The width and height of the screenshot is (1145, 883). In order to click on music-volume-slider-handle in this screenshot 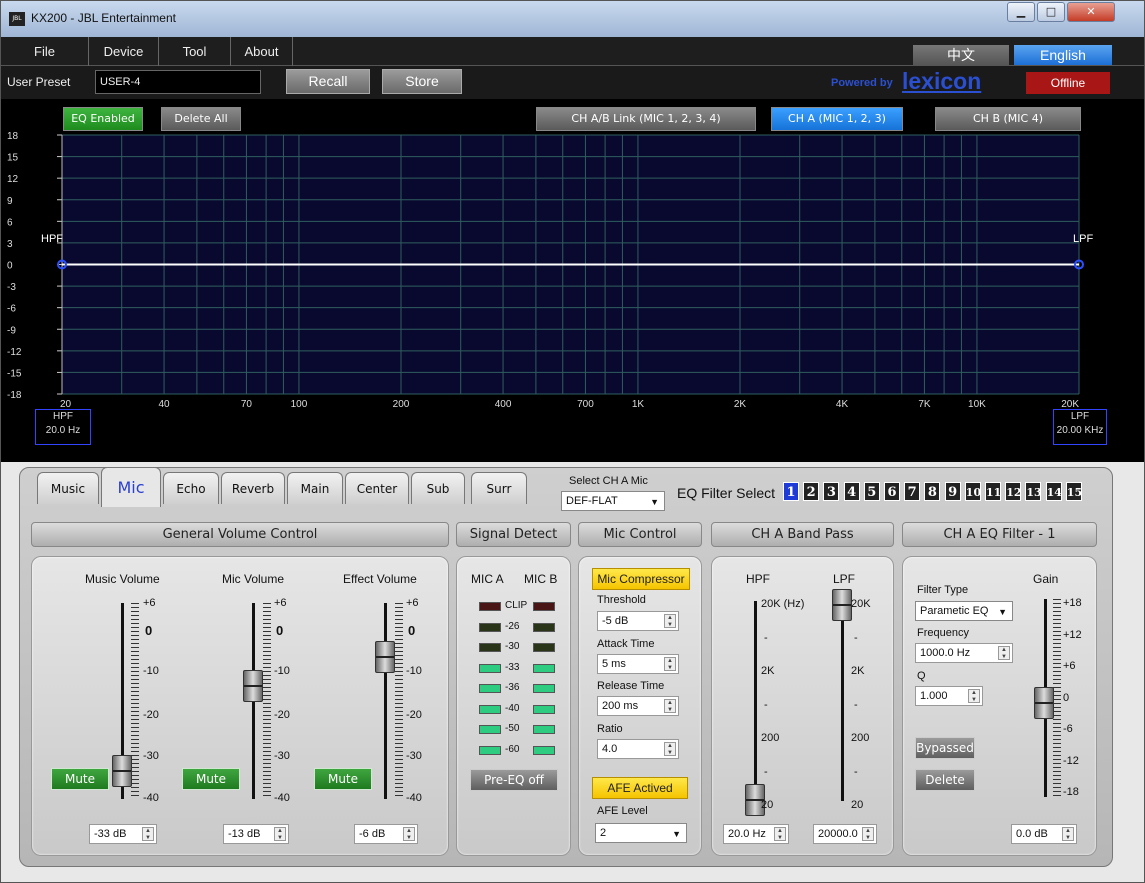, I will do `click(122, 771)`.